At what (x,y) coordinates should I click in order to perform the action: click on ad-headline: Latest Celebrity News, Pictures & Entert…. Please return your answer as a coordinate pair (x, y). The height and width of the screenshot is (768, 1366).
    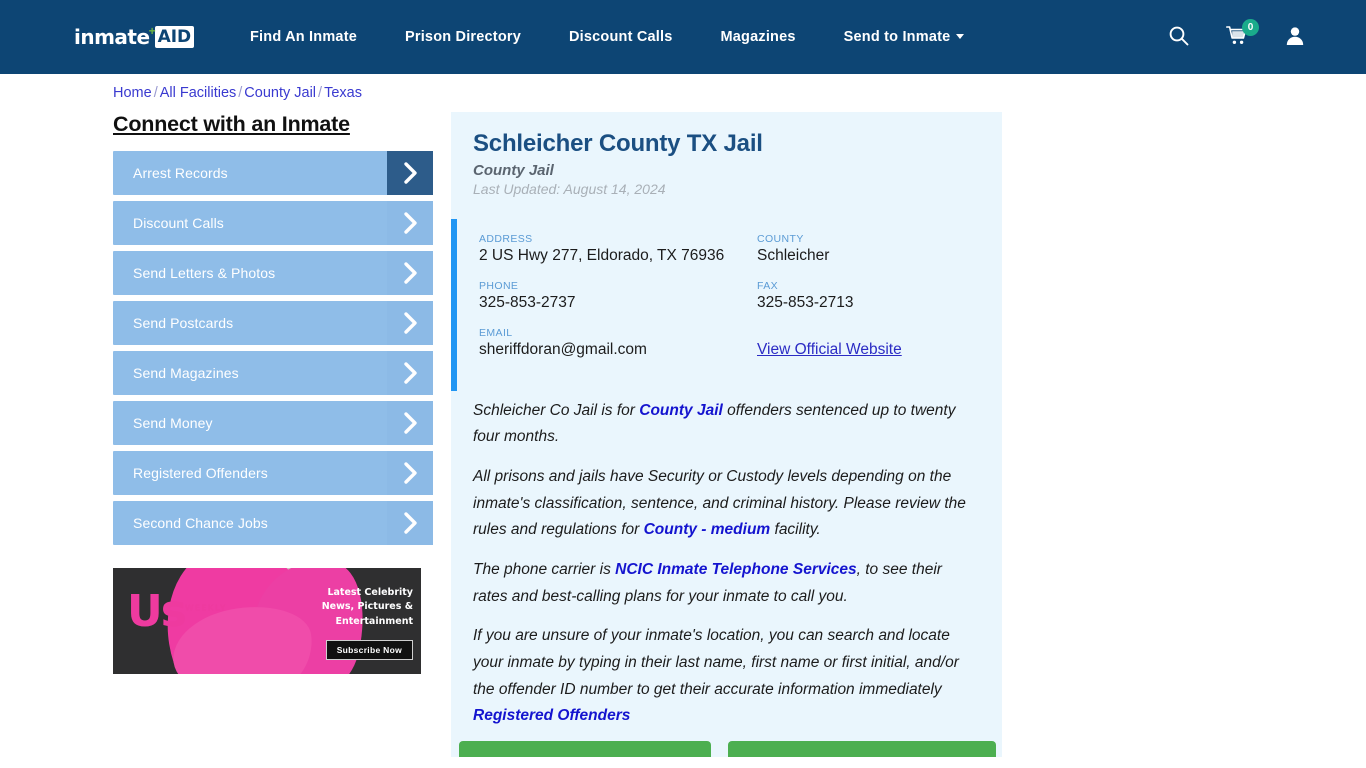
    Looking at the image, I should click on (367, 607).